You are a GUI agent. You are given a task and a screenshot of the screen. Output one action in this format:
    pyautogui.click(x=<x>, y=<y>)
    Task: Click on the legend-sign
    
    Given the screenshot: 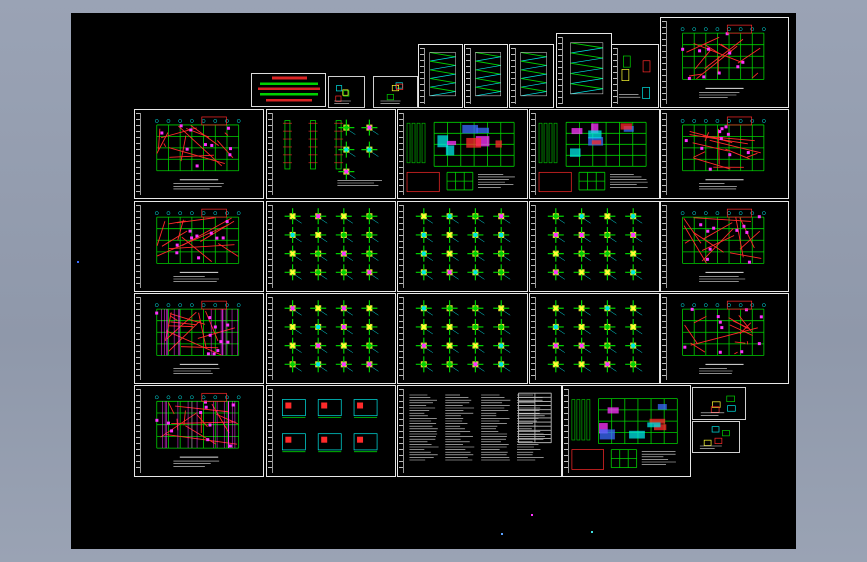 What is the action you would take?
    pyautogui.click(x=288, y=90)
    